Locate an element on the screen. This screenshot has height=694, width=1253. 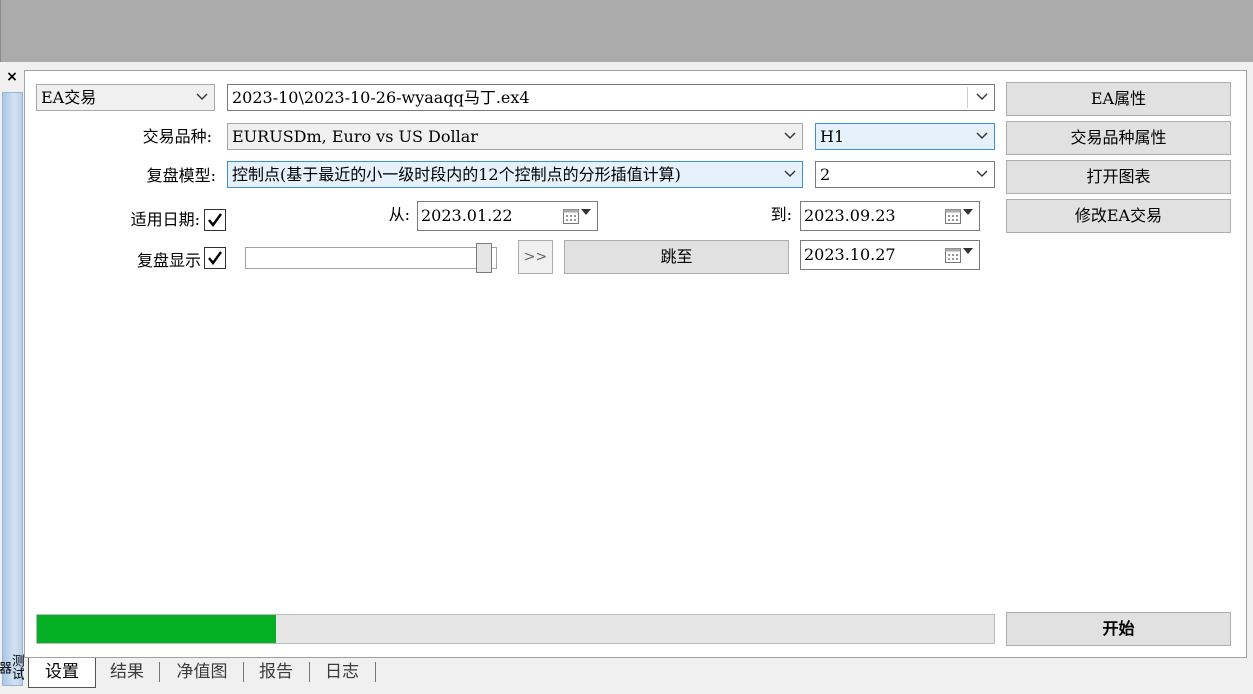
speed-slider-track is located at coordinates (371, 258).